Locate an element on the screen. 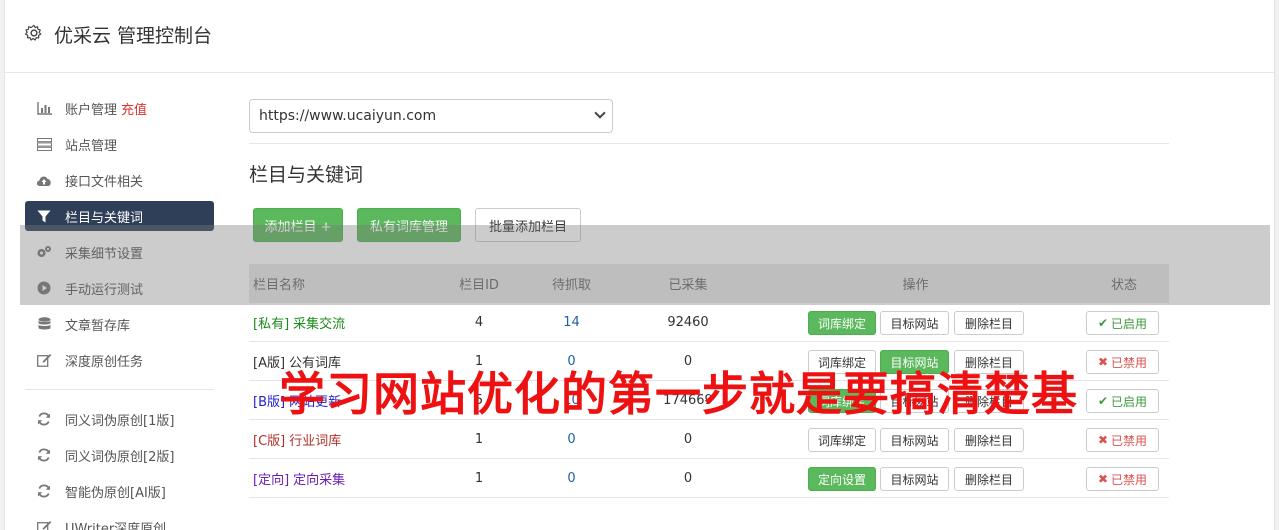 The width and height of the screenshot is (1279, 530). sidebar-item-a-4: 采集细节设置 is located at coordinates (119, 252).